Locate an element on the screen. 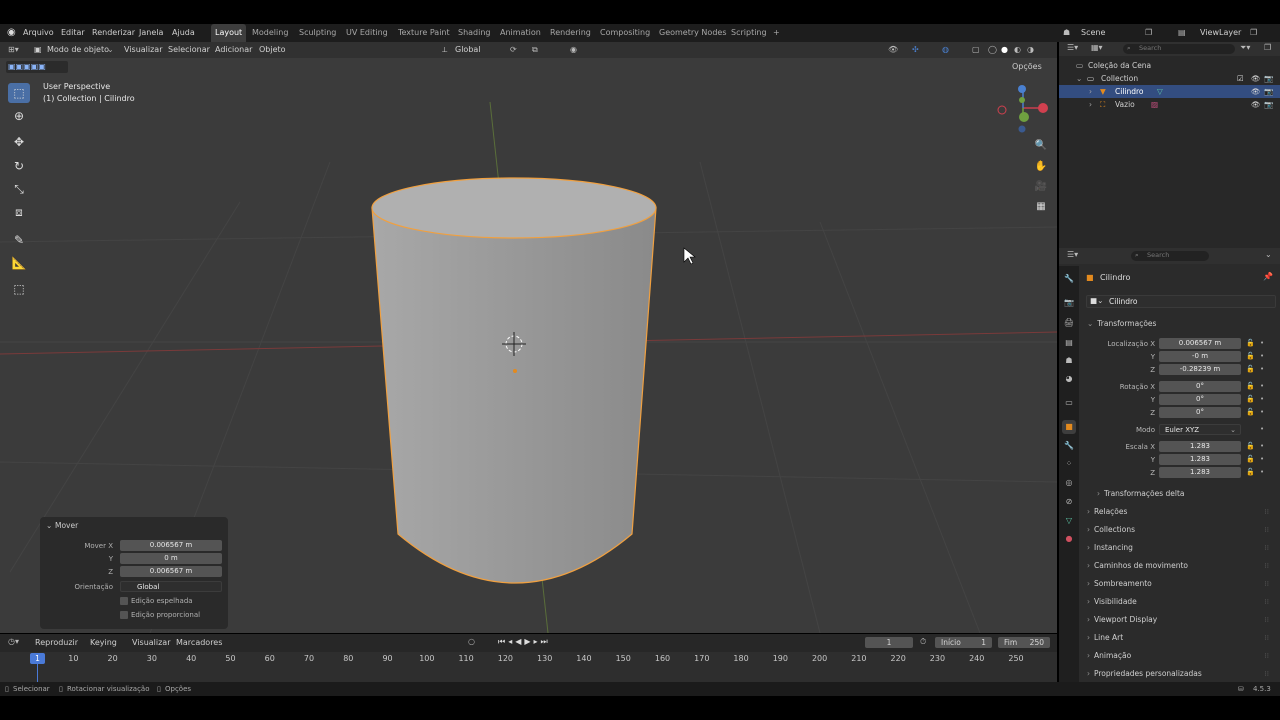  tab-scripting: Scripting is located at coordinates (749, 33).